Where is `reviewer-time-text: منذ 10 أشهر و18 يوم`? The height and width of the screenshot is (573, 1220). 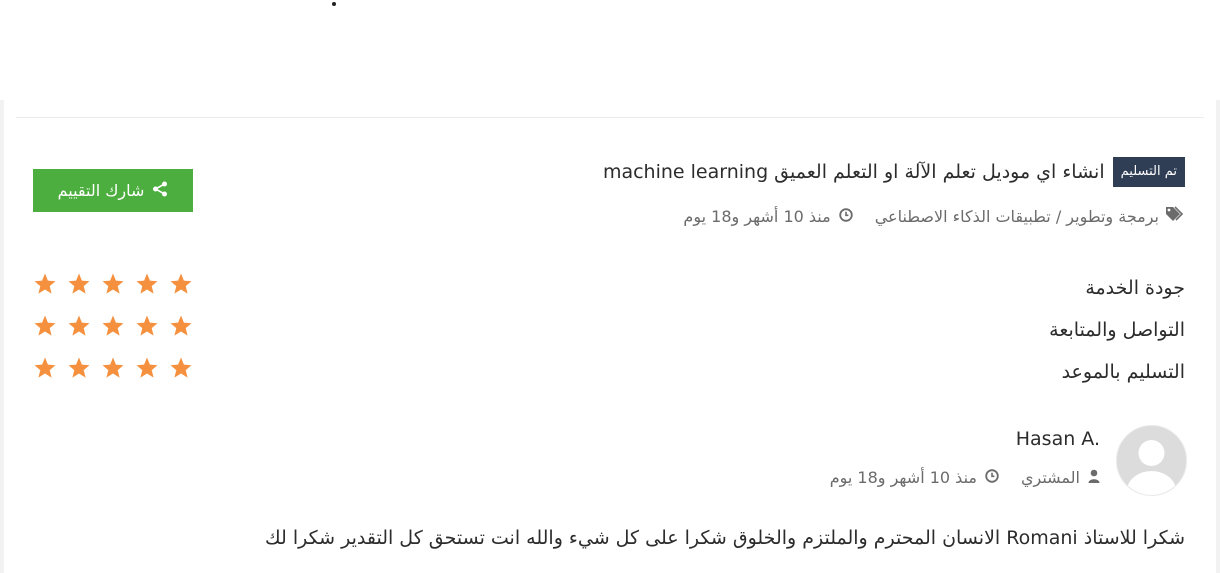 reviewer-time-text: منذ 10 أشهر و18 يوم is located at coordinates (903, 477).